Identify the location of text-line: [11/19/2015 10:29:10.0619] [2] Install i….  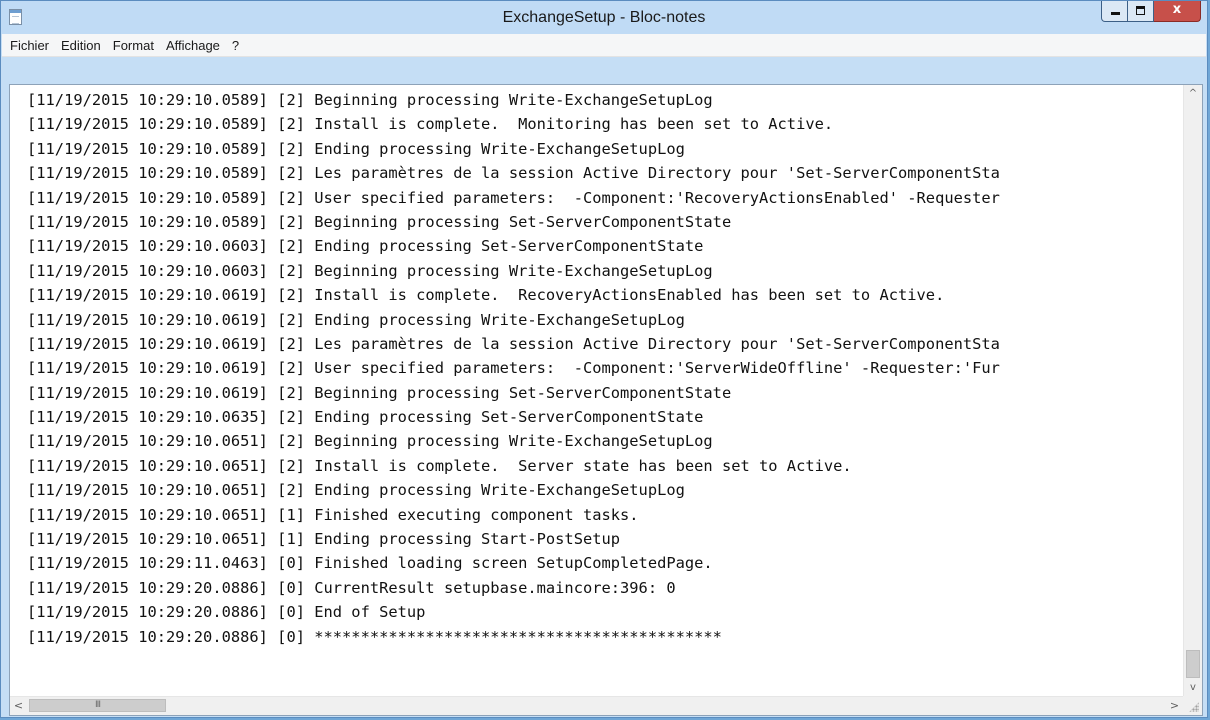
(486, 295).